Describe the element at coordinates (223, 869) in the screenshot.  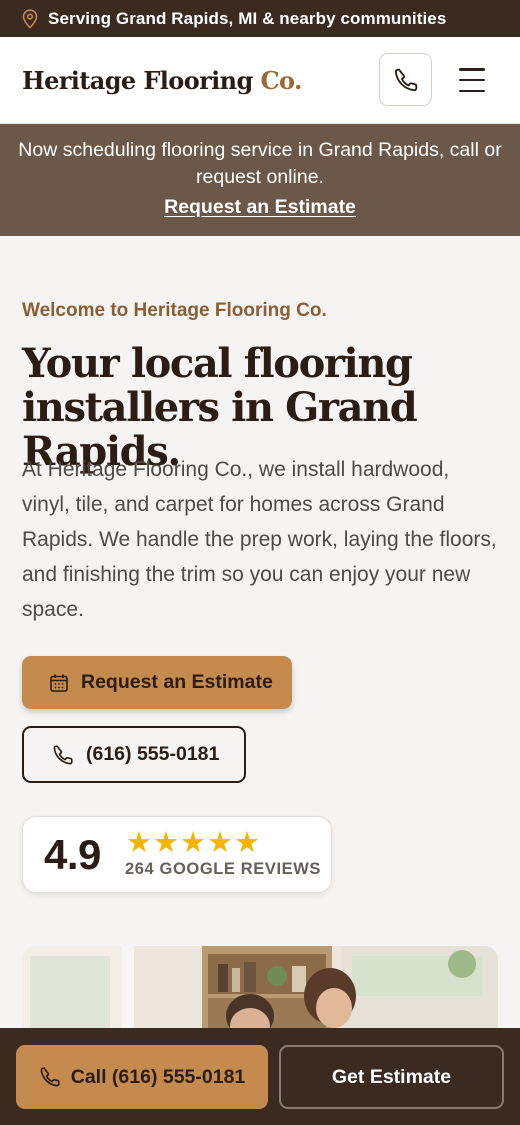
I see `review-count: 264 GOOGLE REVIEWS` at that location.